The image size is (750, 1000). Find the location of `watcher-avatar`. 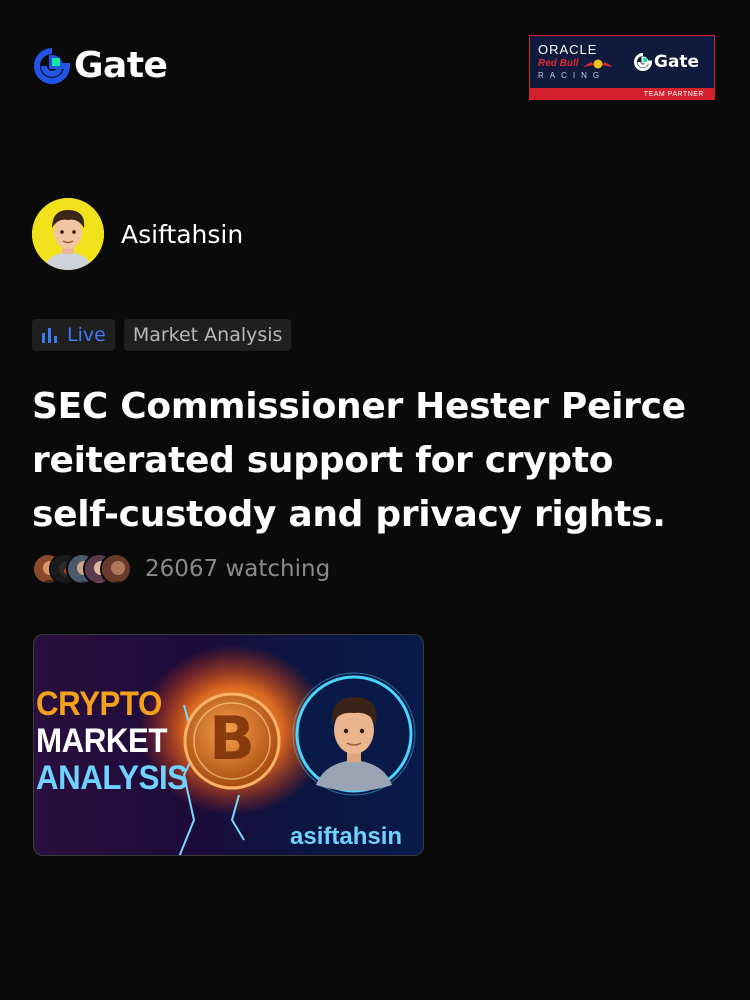

watcher-avatar is located at coordinates (116, 569).